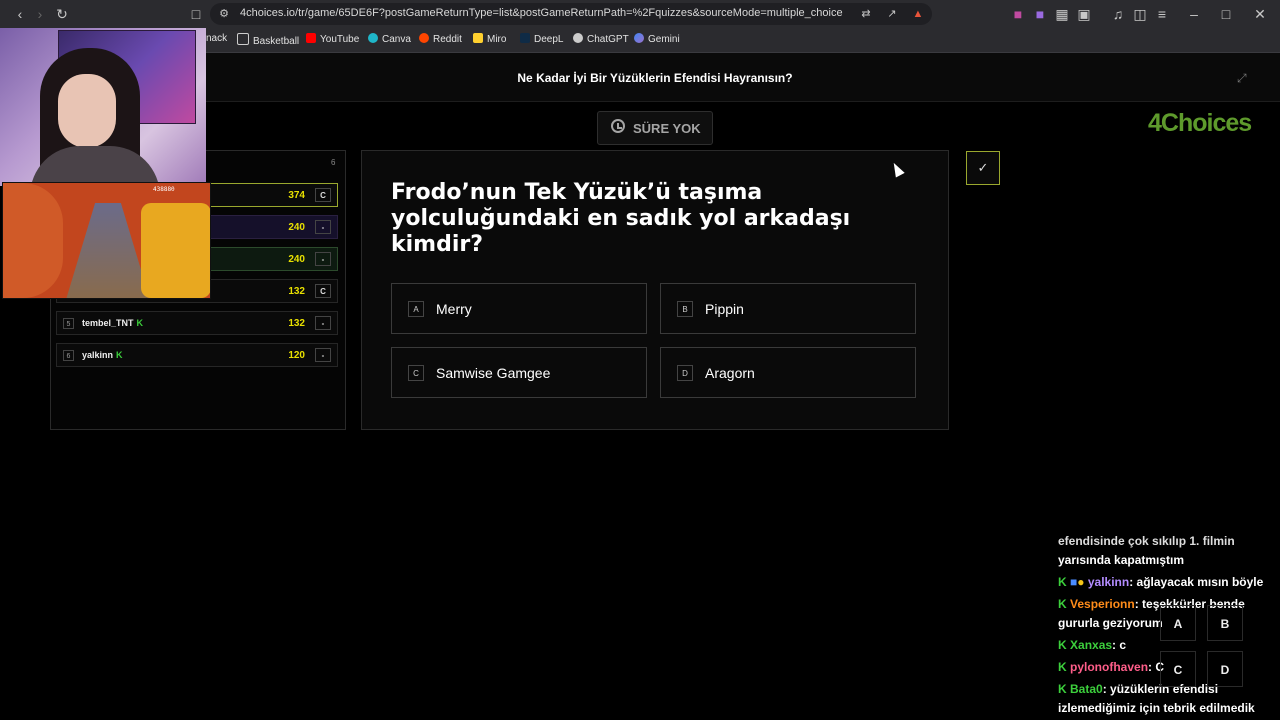 This screenshot has width=1280, height=720. Describe the element at coordinates (440, 39) in the screenshot. I see `bookmark-item: Reddit` at that location.